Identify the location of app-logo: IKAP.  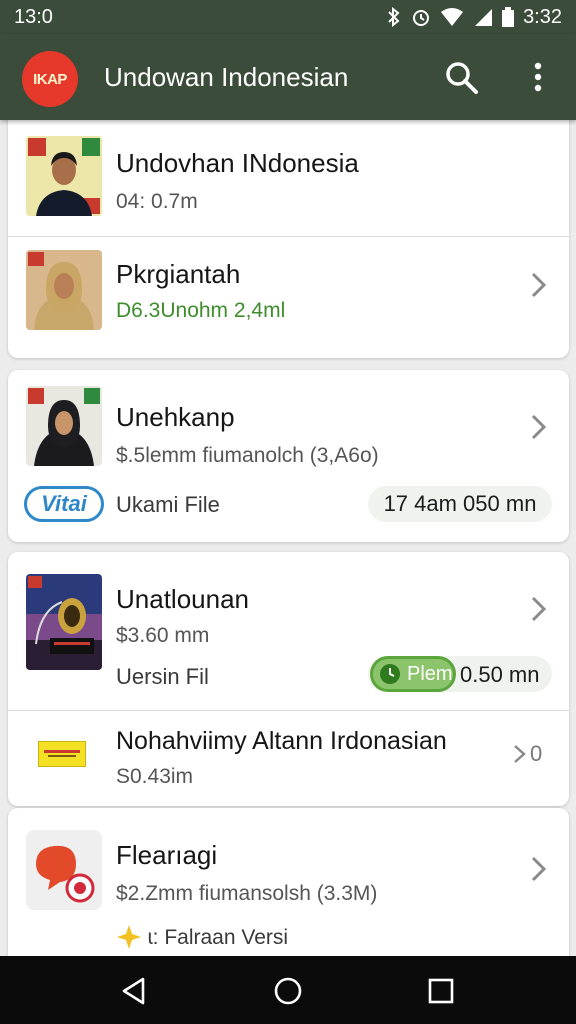
(50, 79).